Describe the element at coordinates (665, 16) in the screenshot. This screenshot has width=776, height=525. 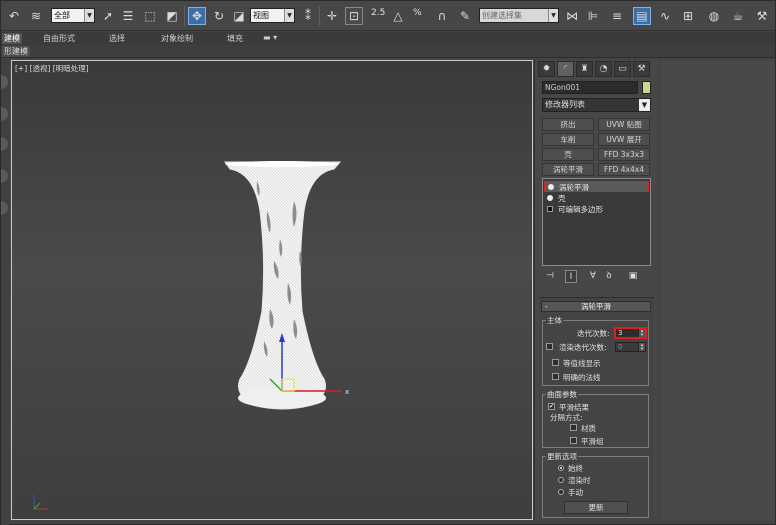
I see `curve-editor-icon: ∿` at that location.